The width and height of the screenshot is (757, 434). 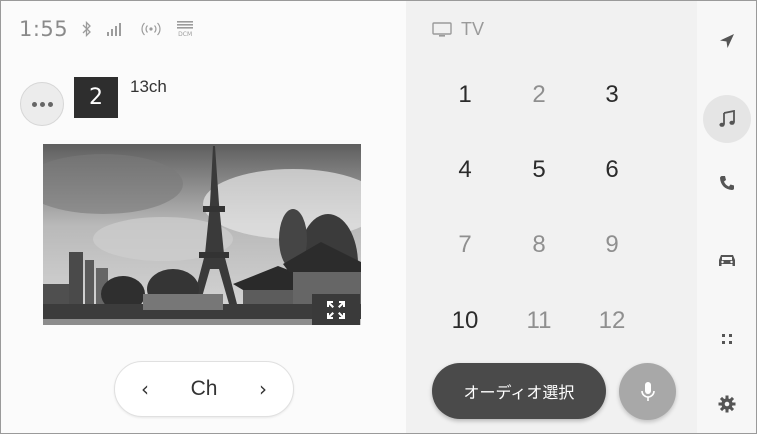 I want to click on nav-navigation, so click(x=727, y=41).